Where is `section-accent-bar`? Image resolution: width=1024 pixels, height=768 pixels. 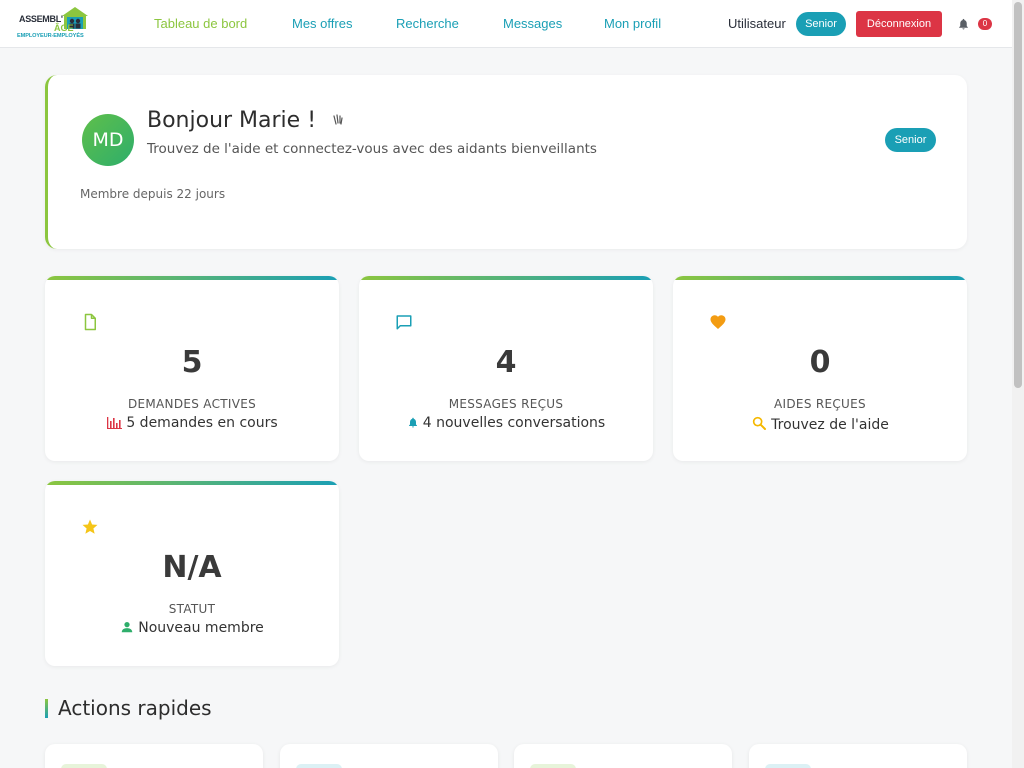
section-accent-bar is located at coordinates (46, 708).